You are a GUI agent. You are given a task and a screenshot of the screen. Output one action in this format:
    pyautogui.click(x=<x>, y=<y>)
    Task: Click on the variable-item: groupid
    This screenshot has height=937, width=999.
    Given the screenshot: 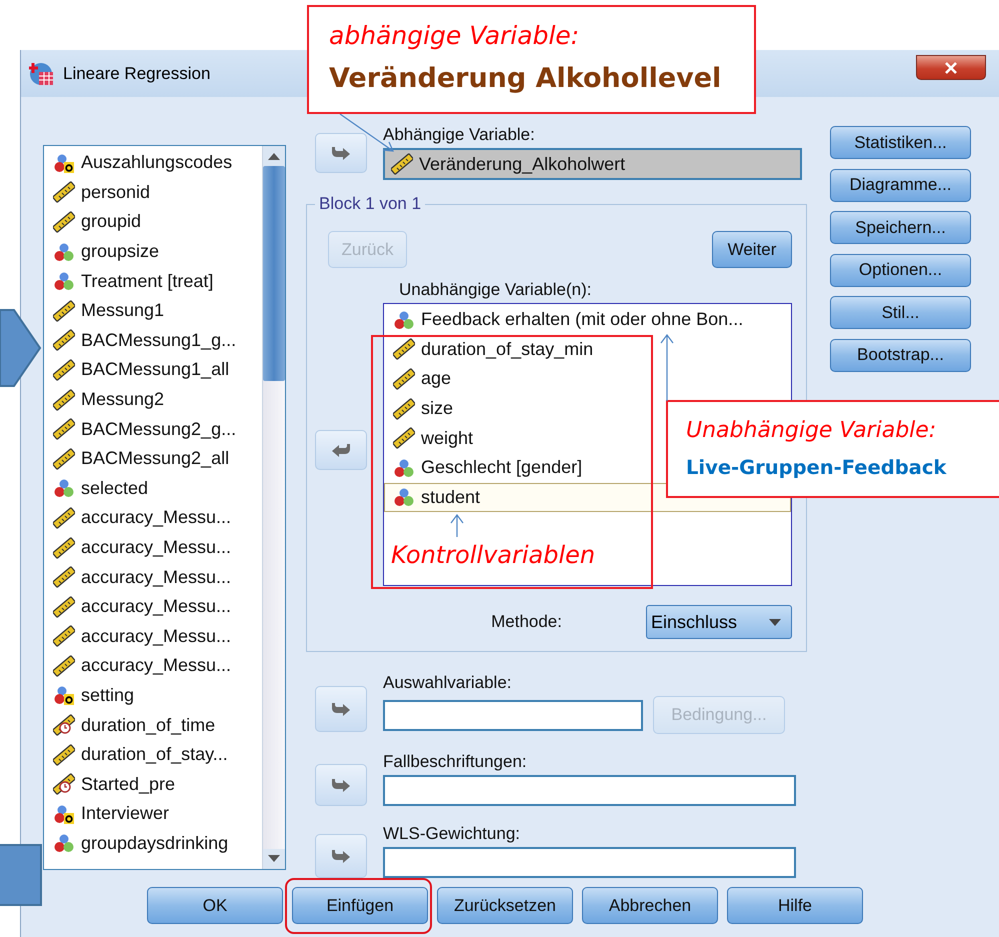 What is the action you would take?
    pyautogui.click(x=153, y=222)
    